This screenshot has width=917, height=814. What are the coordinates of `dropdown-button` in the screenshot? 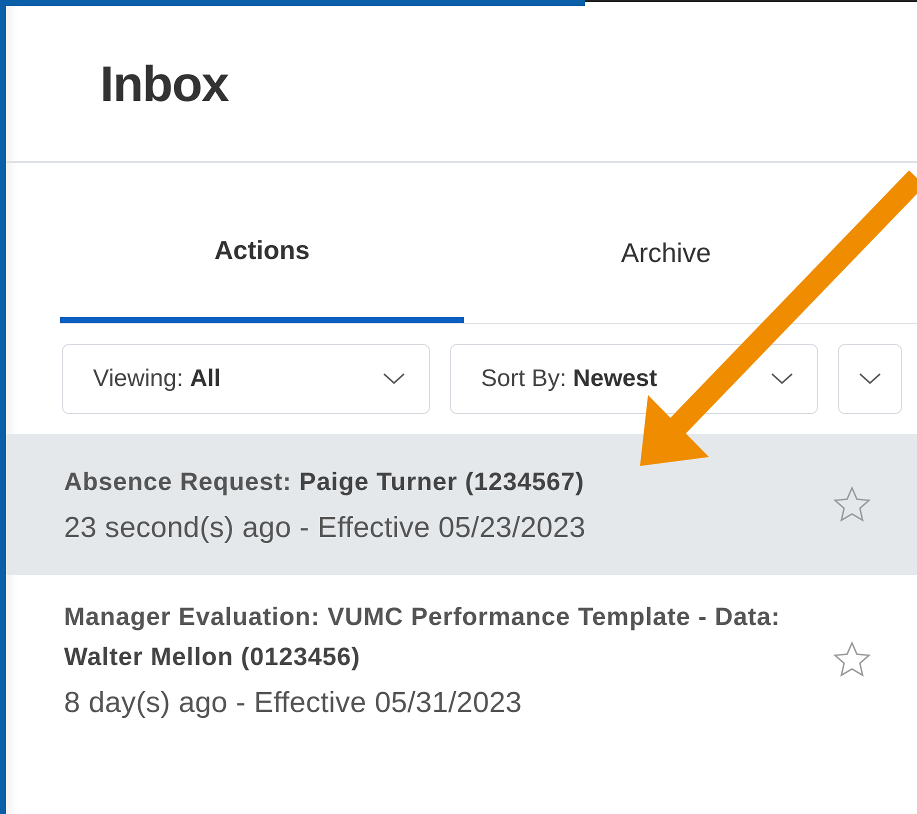 It's located at (870, 379).